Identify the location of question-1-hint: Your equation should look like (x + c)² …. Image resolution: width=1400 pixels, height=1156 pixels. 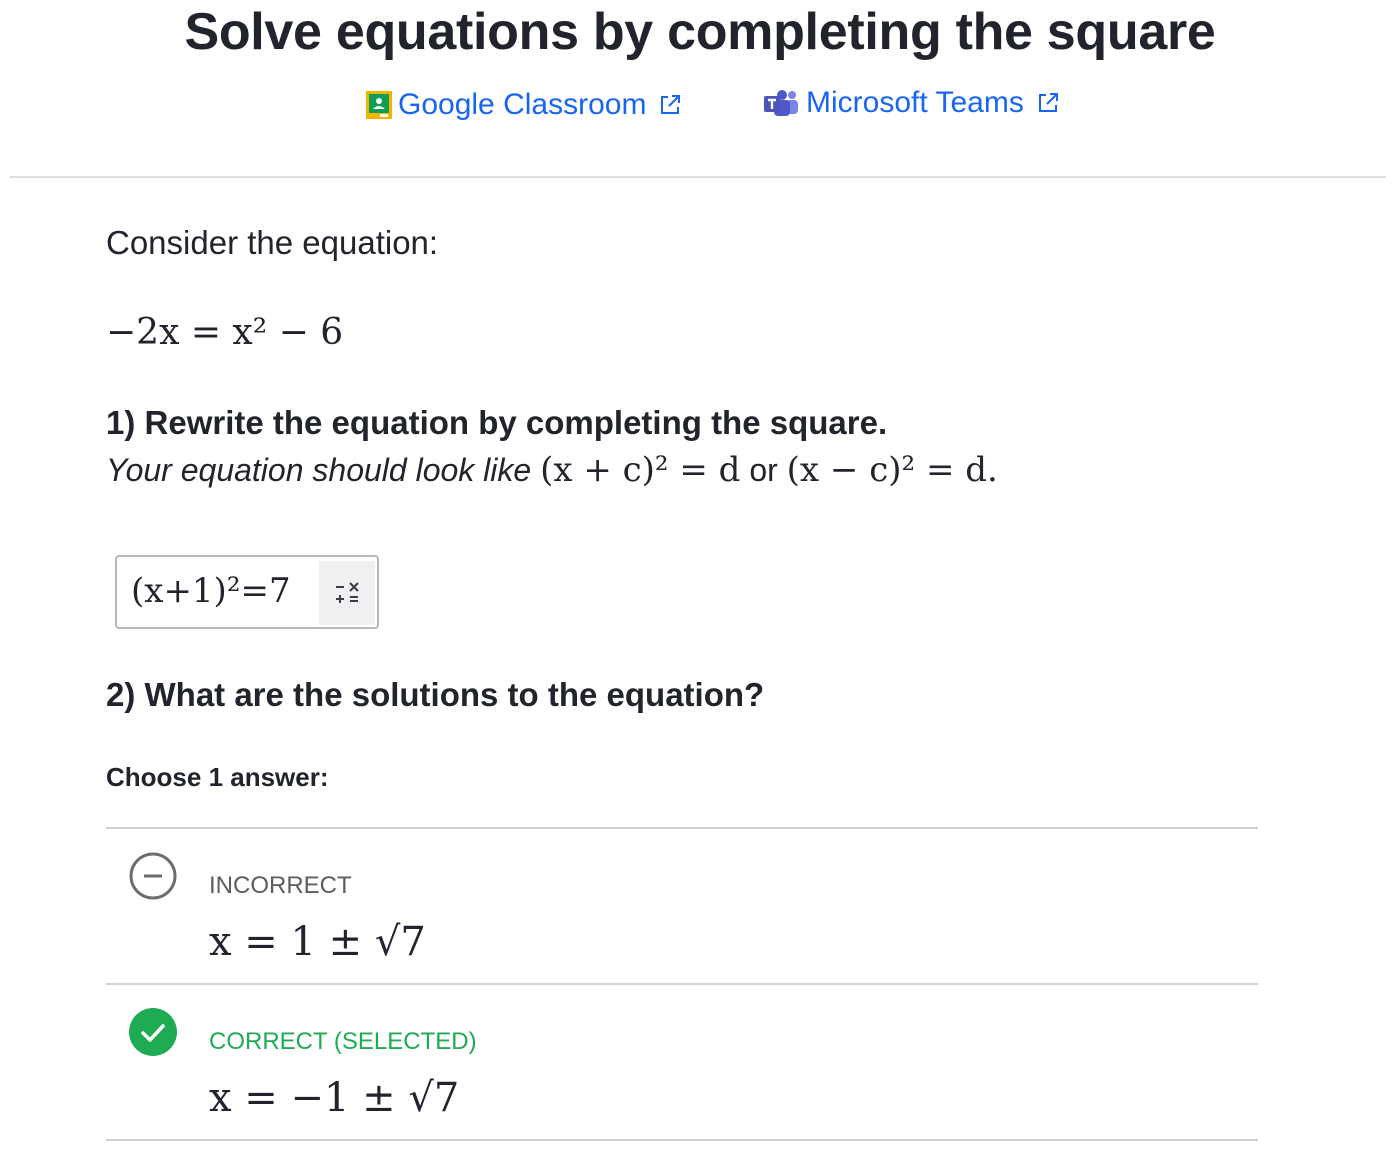
(552, 470).